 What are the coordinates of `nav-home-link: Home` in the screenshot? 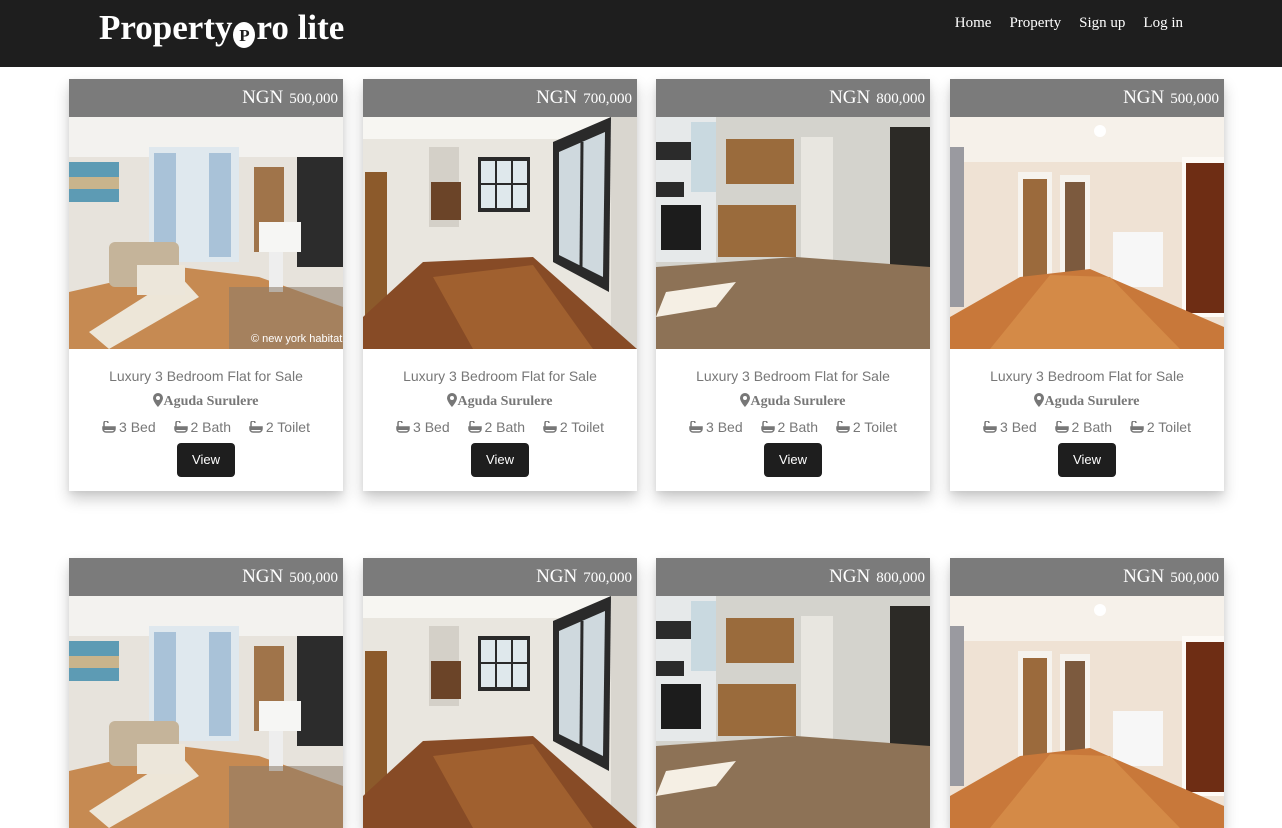 It's located at (973, 23).